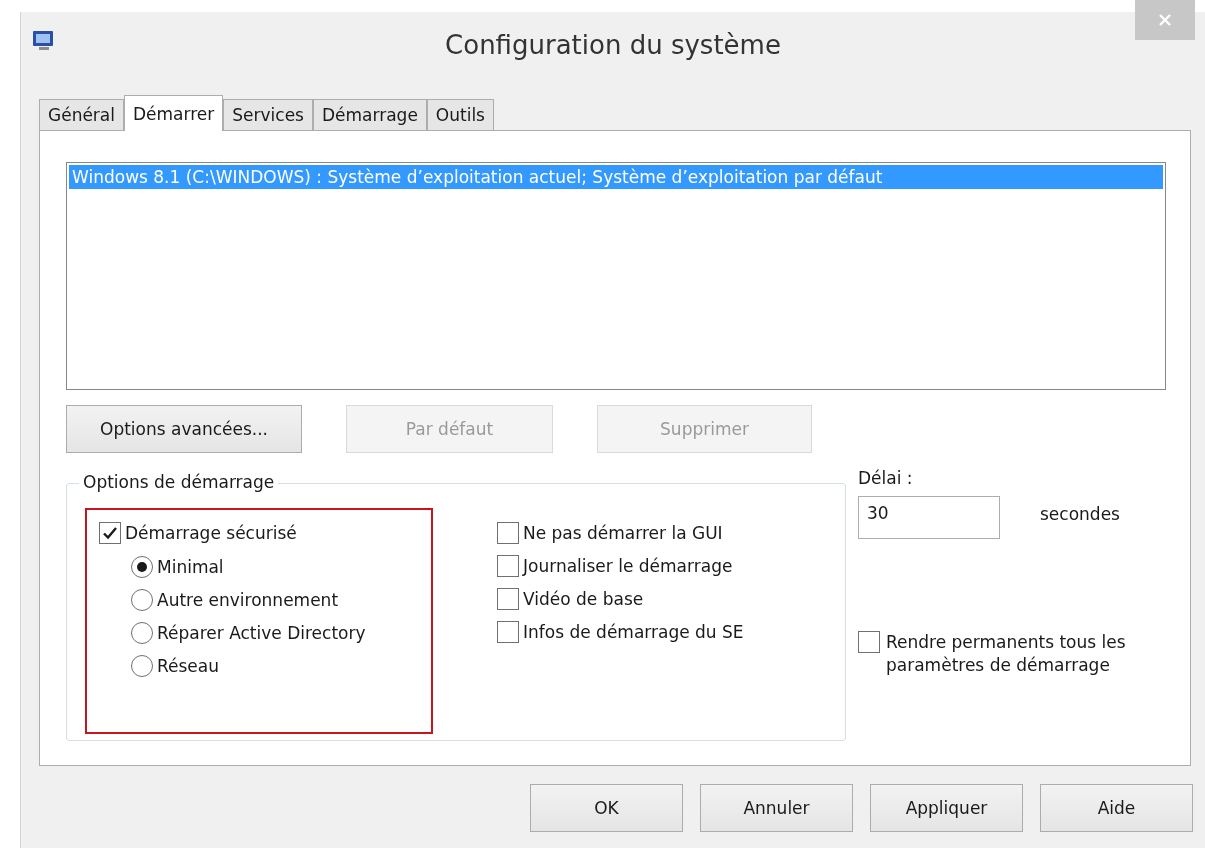 The width and height of the screenshot is (1205, 848). What do you see at coordinates (886, 478) in the screenshot?
I see `delay-label: Délai :` at bounding box center [886, 478].